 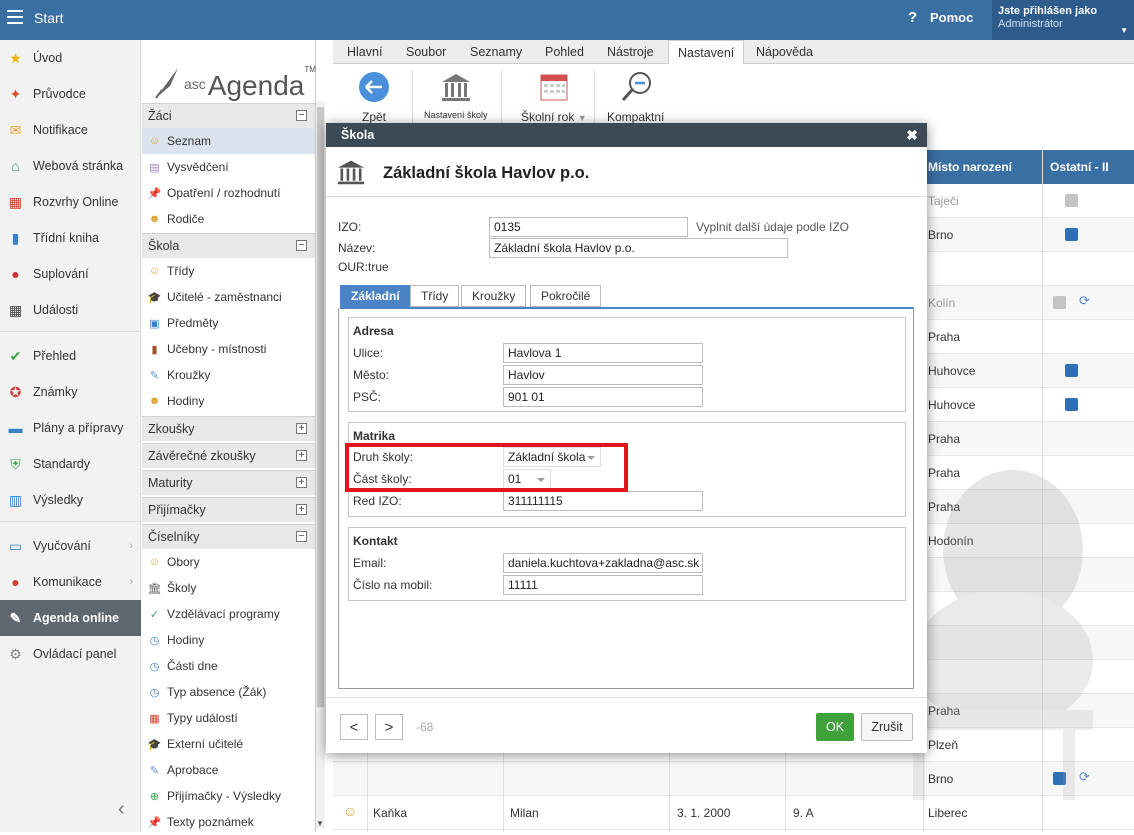 I want to click on sidebar-item-predmety: ▣ Předměty, so click(x=228, y=323).